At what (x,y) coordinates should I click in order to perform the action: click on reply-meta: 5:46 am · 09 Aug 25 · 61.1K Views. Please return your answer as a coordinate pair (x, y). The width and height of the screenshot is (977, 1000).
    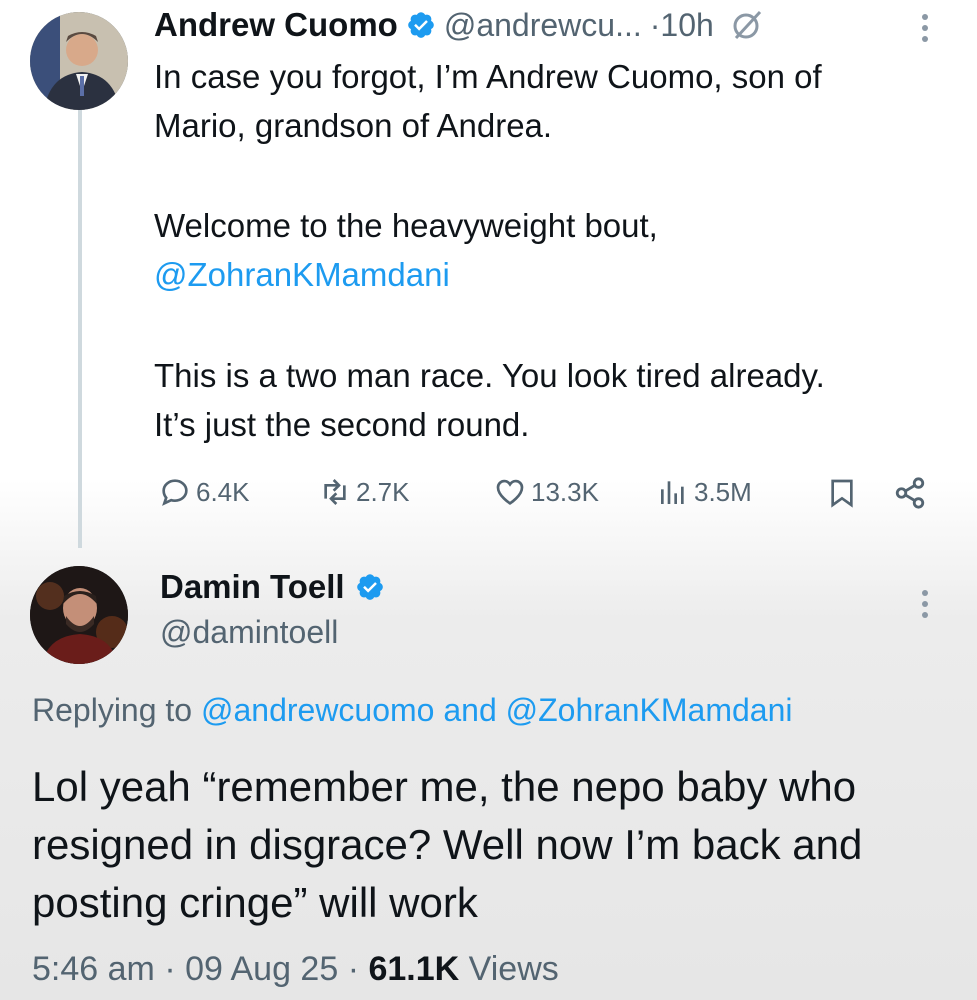
    Looking at the image, I should click on (295, 969).